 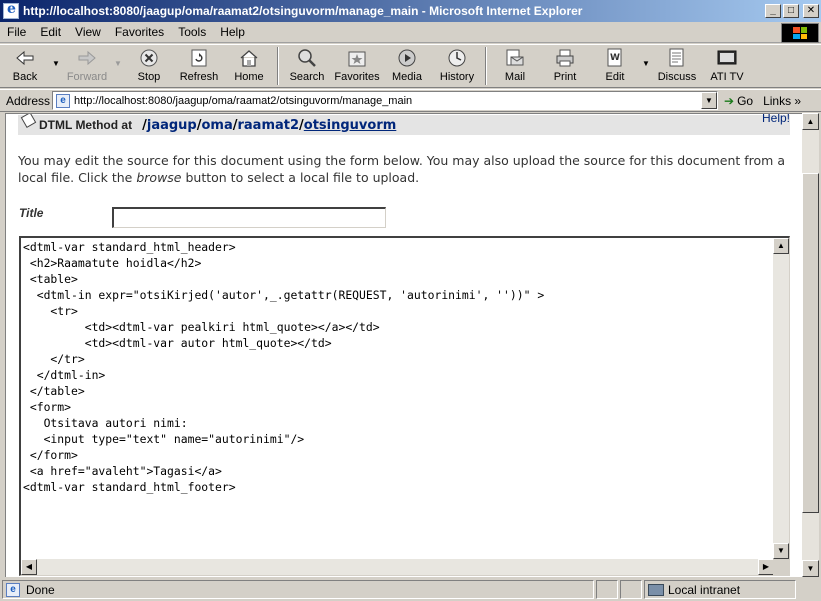 What do you see at coordinates (410, 32) in the screenshot?
I see `menu-bar: File Edit View Favorites Tools Help` at bounding box center [410, 32].